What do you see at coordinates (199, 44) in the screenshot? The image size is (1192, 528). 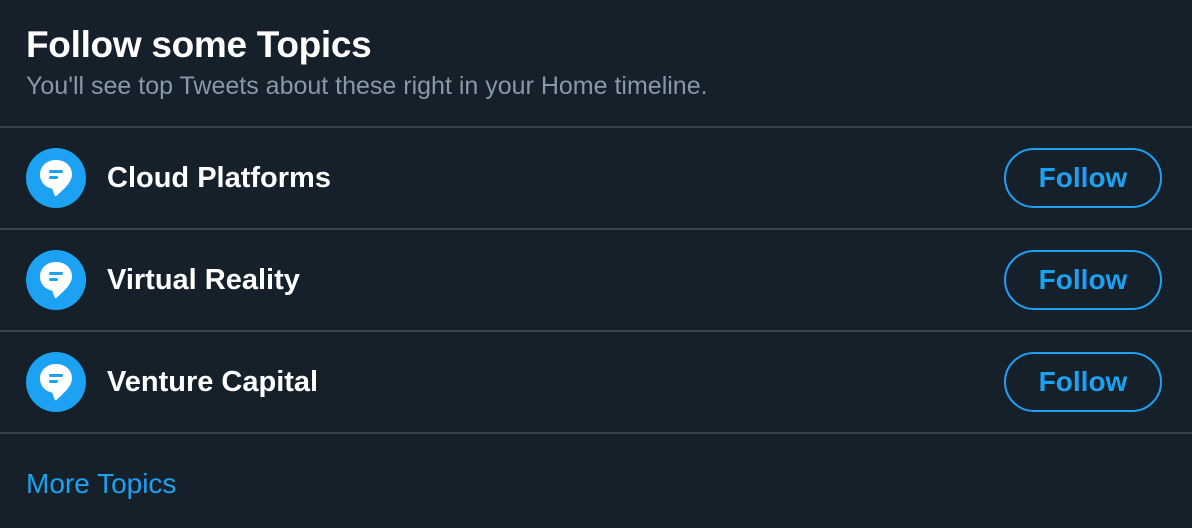 I see `panel-title: Follow some Topics` at bounding box center [199, 44].